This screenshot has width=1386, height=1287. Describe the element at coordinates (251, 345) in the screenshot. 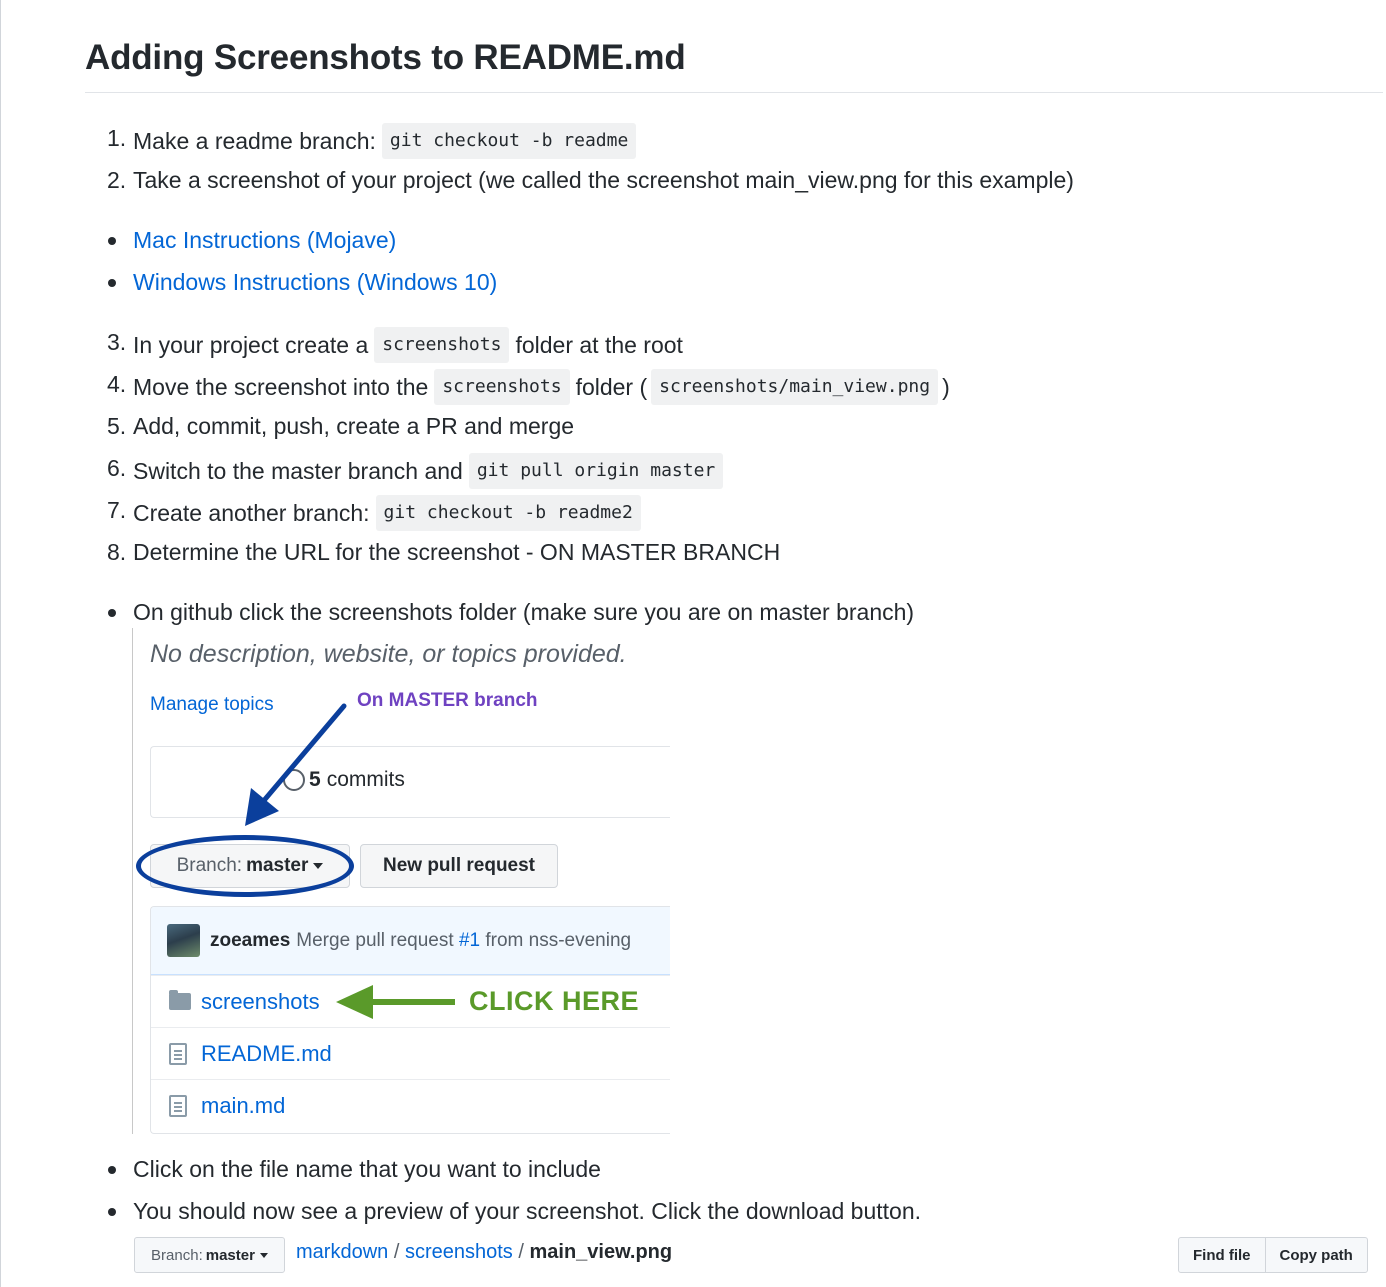

I see `step-text: In your project create a` at that location.